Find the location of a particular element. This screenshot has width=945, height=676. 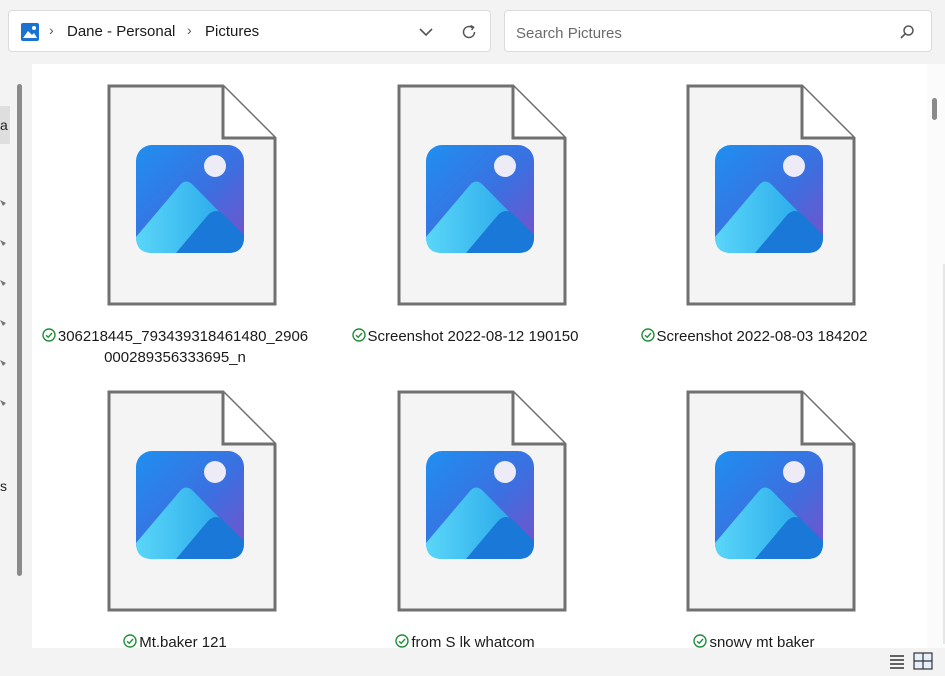

address-bar: › Dane - Personal › Pictures is located at coordinates (249, 31).